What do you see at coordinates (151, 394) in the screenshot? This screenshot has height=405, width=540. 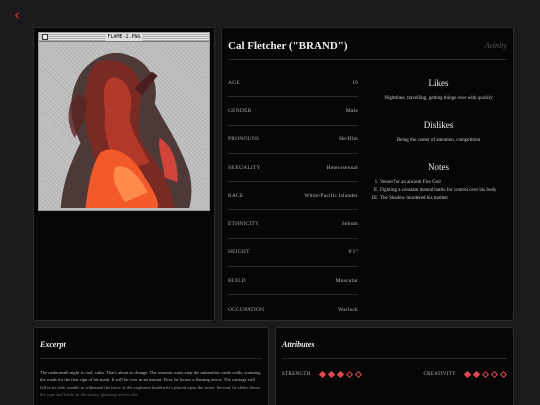 I see `excerpt-fade-overlay` at bounding box center [151, 394].